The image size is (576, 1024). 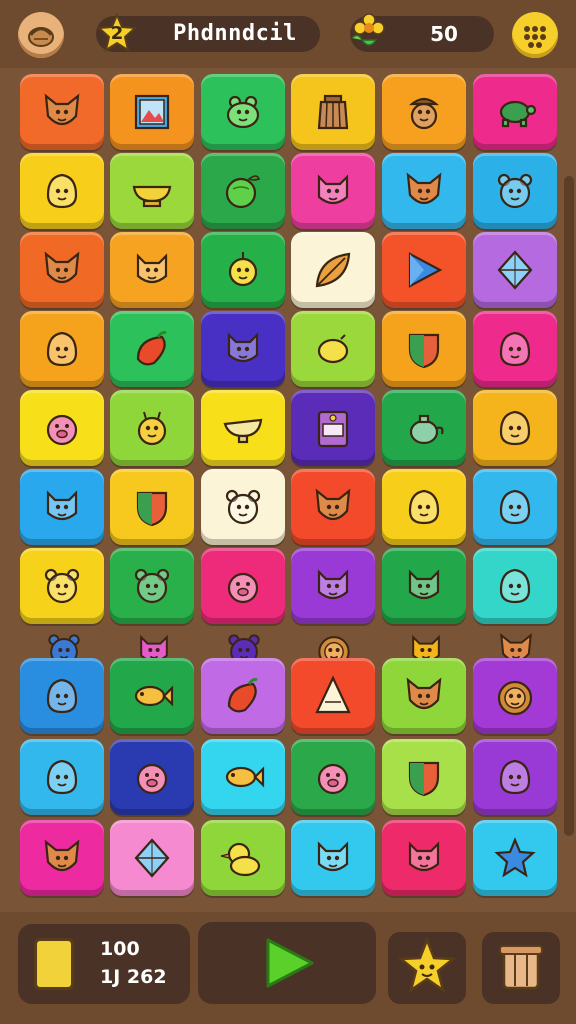 I want to click on picture-frame-icon, so click(x=152, y=112).